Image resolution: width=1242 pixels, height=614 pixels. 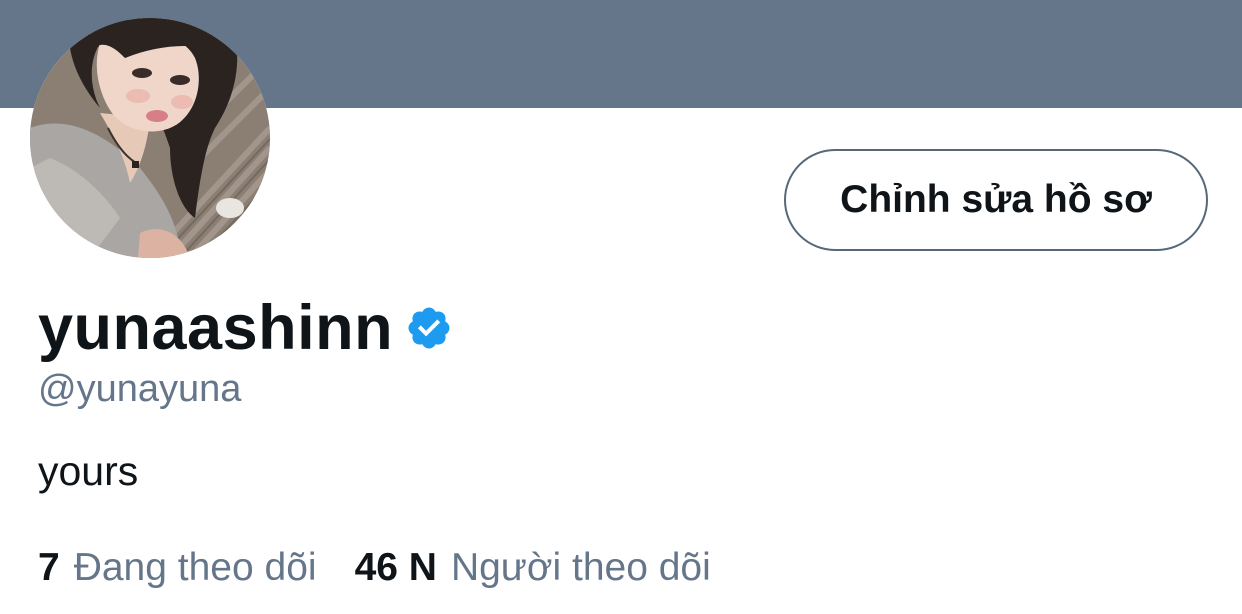 What do you see at coordinates (580, 567) in the screenshot?
I see `followers-label: Người theo dõi` at bounding box center [580, 567].